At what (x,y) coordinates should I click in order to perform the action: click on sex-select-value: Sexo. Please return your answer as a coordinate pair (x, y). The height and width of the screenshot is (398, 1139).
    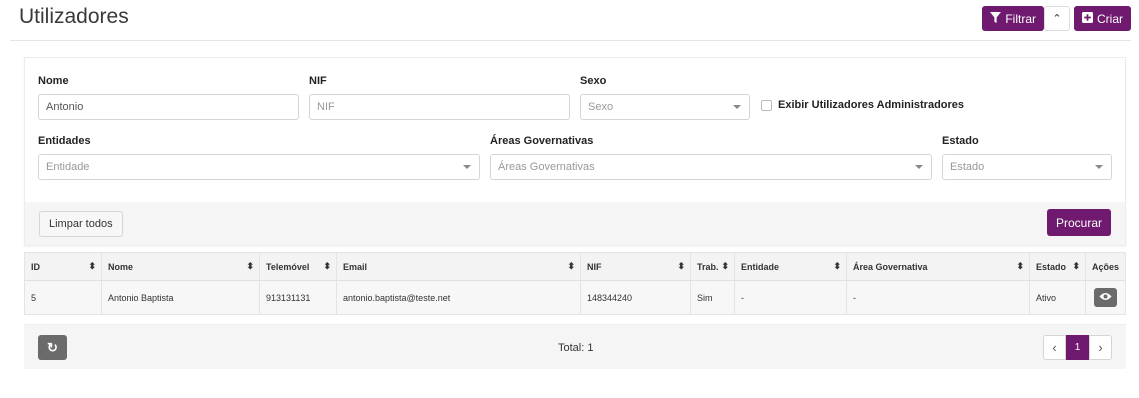
    Looking at the image, I should click on (601, 107).